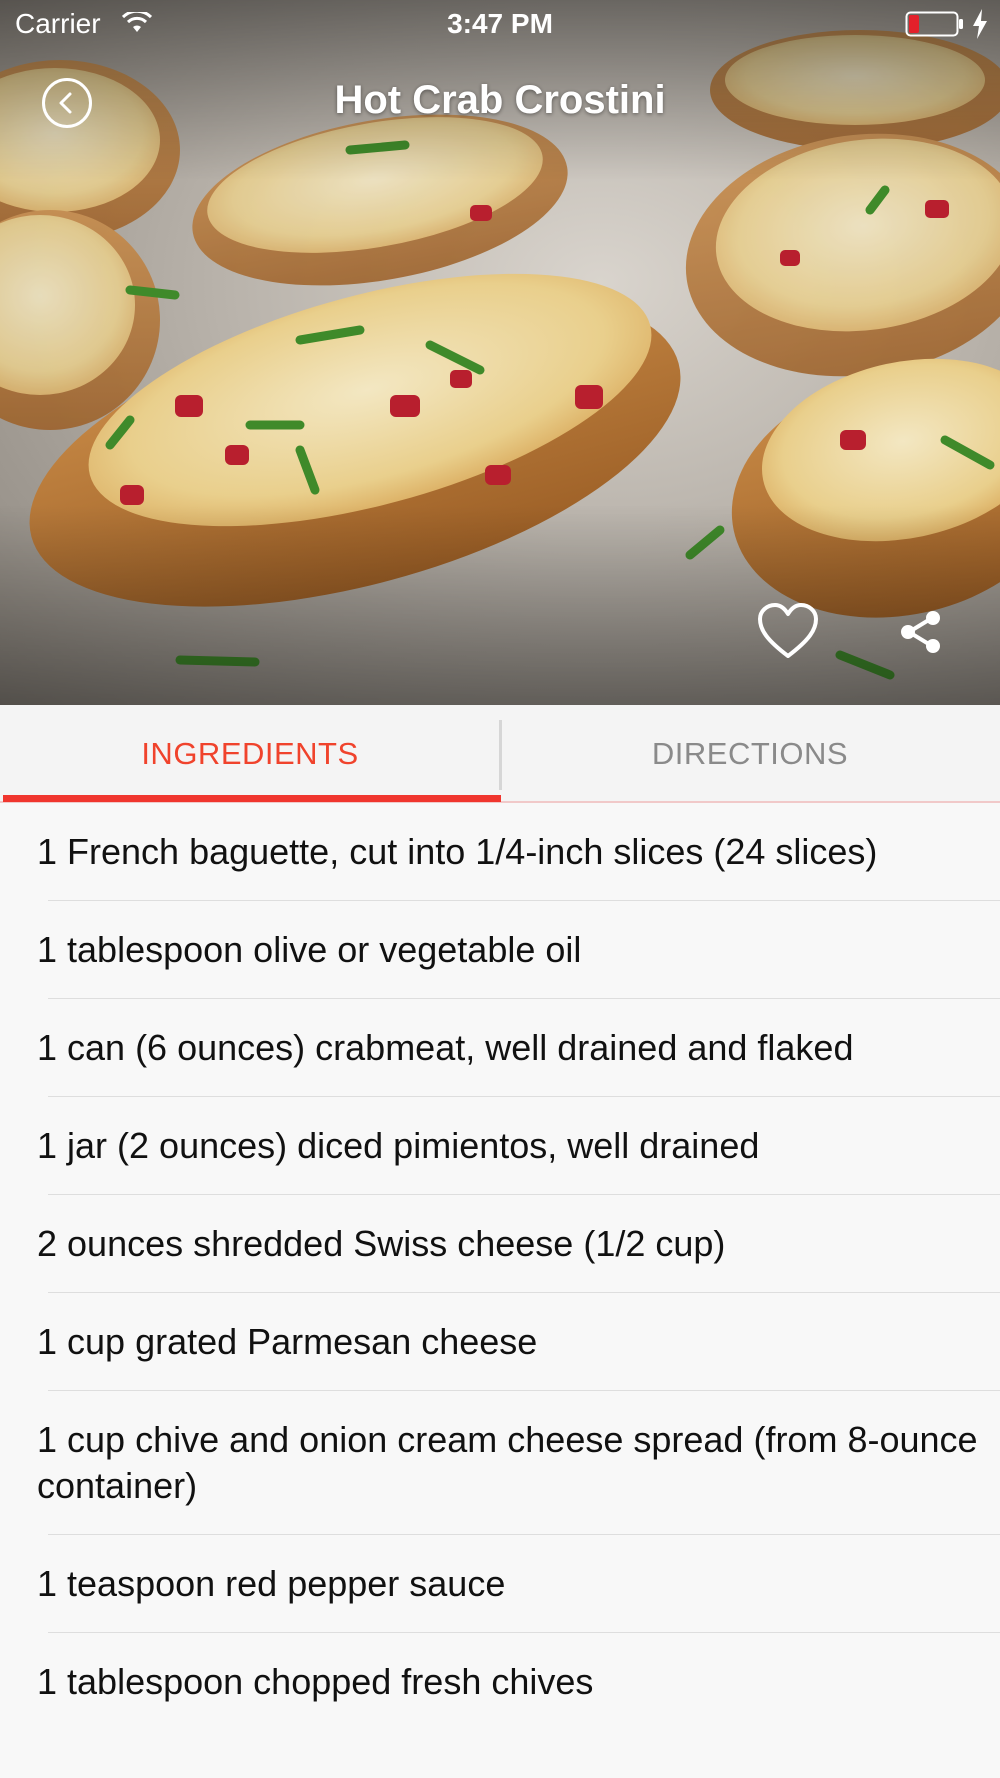  I want to click on list-item: 1 tablespoon olive or vegetable oil, so click(500, 950).